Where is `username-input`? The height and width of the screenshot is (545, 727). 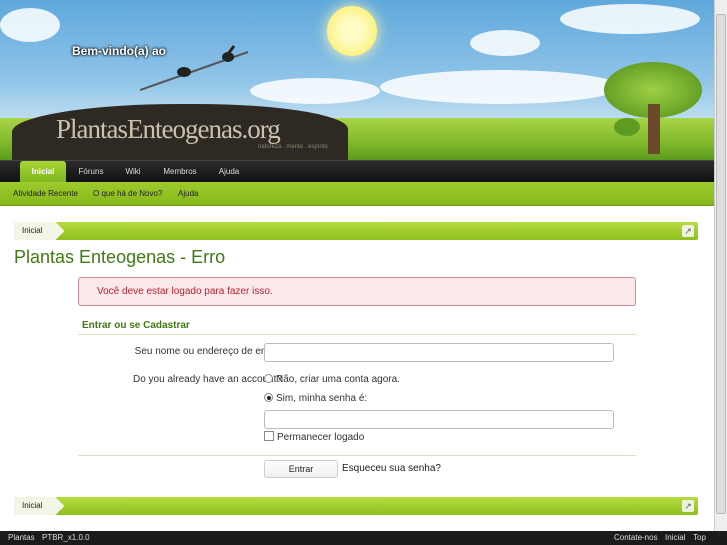
username-input is located at coordinates (439, 352).